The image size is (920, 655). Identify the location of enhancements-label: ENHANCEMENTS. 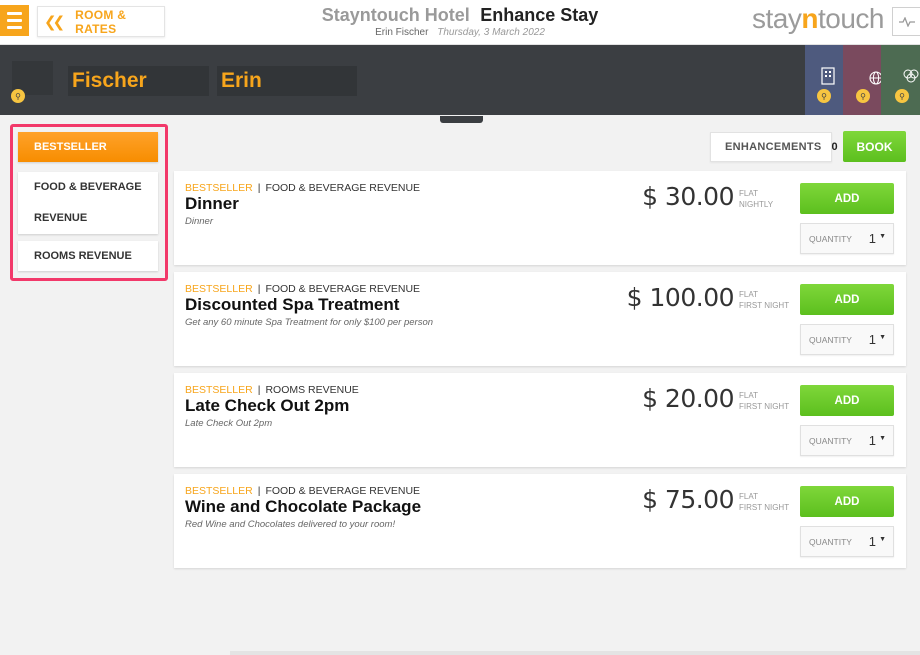
(773, 147).